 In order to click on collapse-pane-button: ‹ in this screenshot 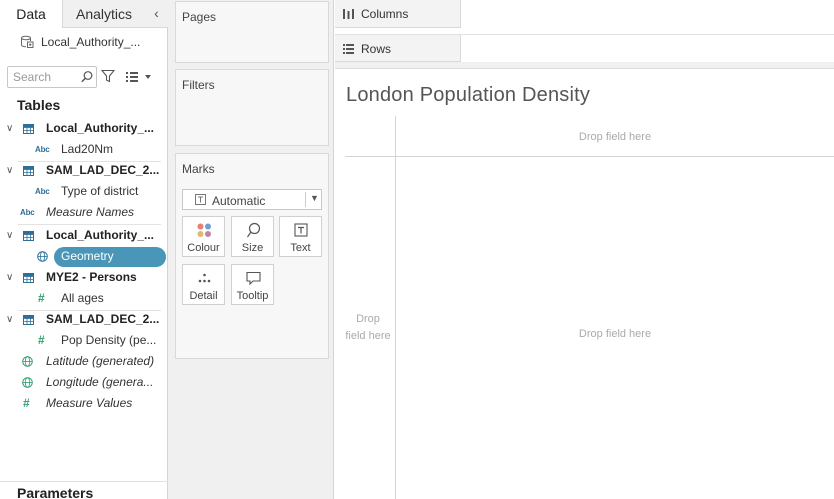, I will do `click(156, 14)`.